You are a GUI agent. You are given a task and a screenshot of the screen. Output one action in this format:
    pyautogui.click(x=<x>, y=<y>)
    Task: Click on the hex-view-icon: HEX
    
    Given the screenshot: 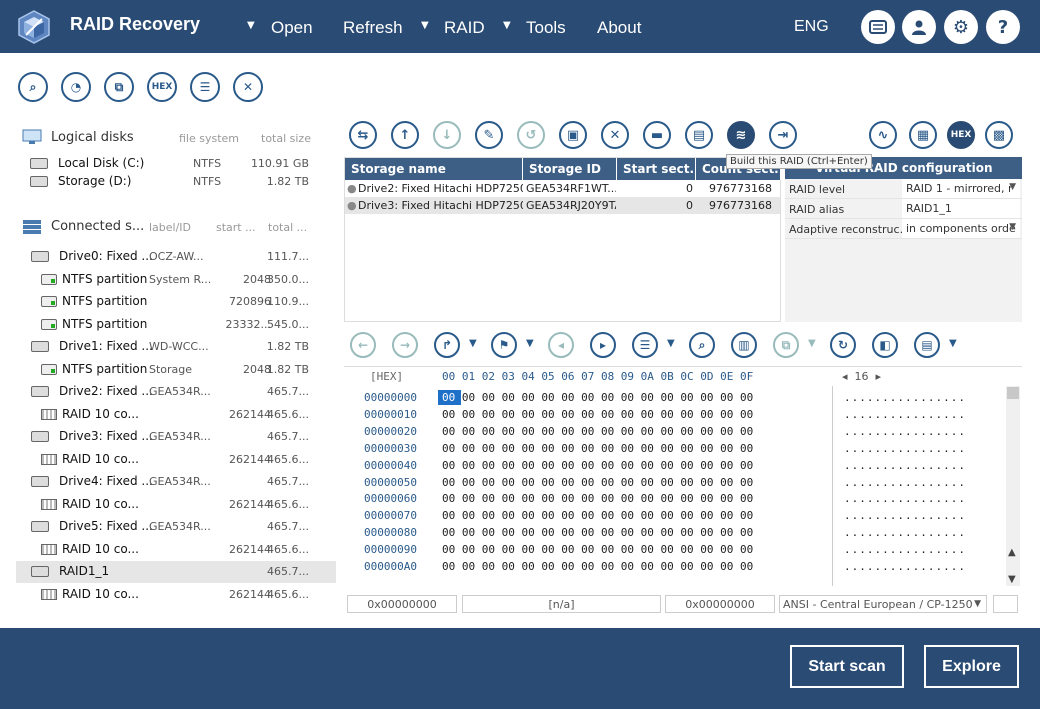 What is the action you would take?
    pyautogui.click(x=961, y=135)
    